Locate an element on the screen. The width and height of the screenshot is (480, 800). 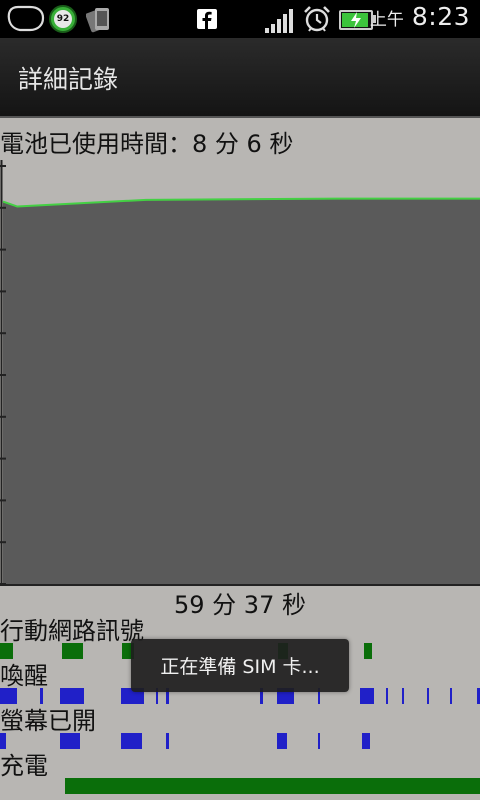
screenshot-icon is located at coordinates (97, 20).